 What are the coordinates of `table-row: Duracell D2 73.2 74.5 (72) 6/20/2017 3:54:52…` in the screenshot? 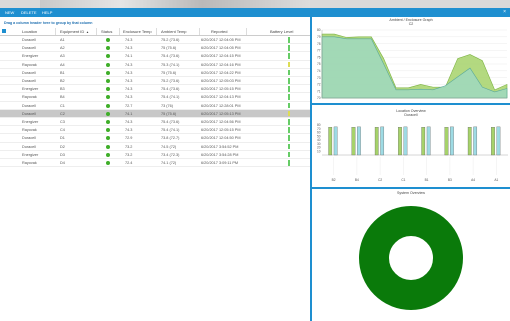 It's located at (155, 147).